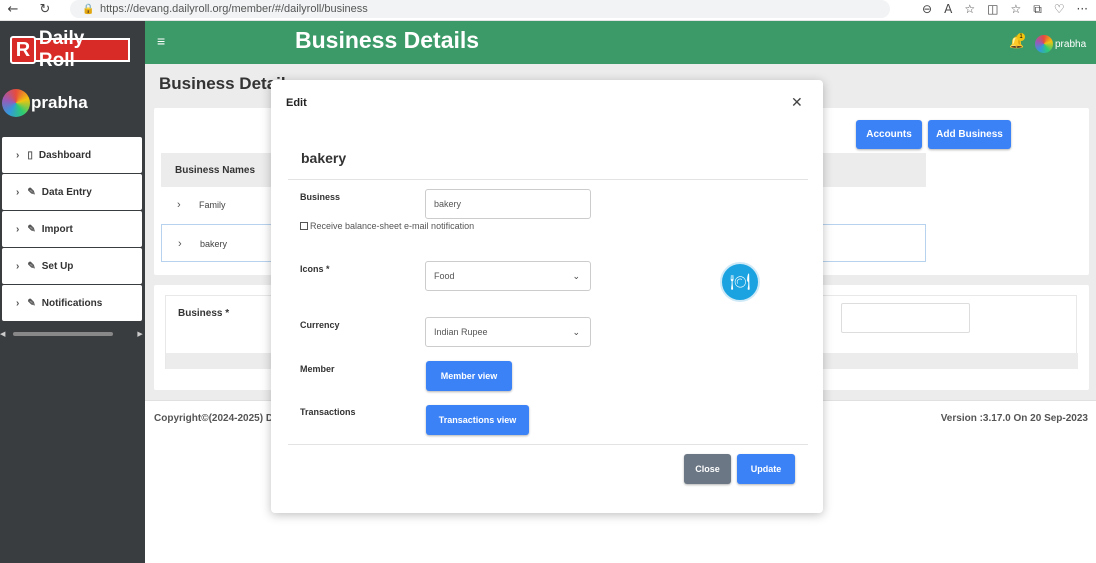  I want to click on accounts-button: Accounts, so click(889, 134).